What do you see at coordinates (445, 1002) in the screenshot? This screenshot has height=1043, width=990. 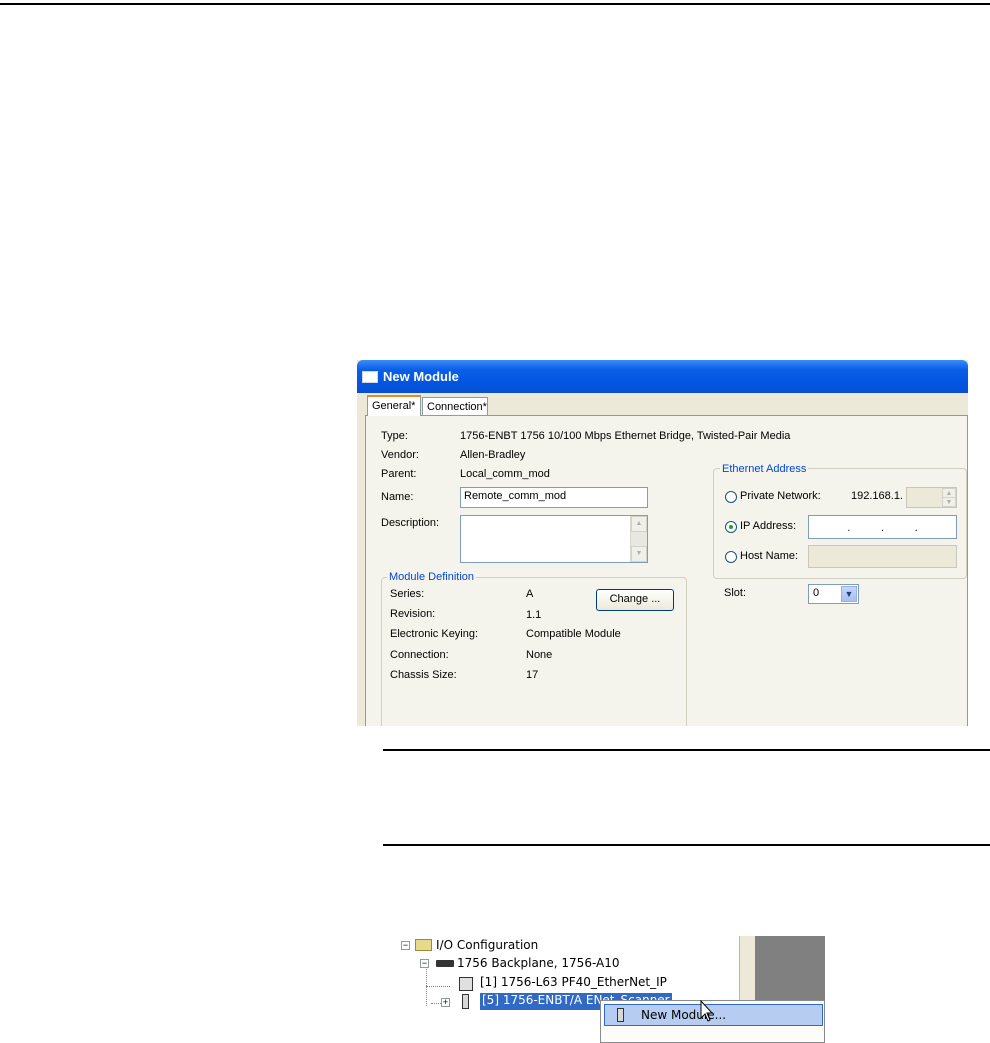 I see `expand-icon: +` at bounding box center [445, 1002].